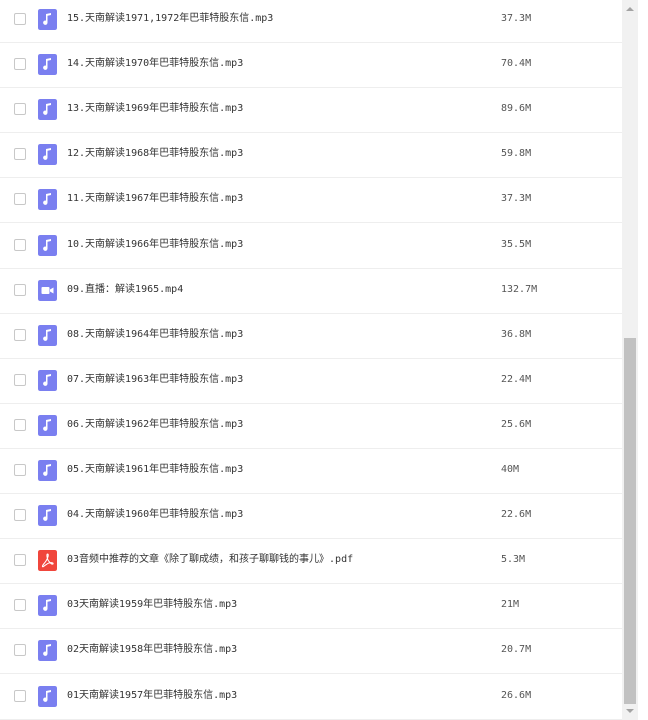 Image resolution: width=648 pixels, height=720 pixels. I want to click on file-row: 10.天南解读1966年巴菲特股东信.mp3 35.5M, so click(311, 246).